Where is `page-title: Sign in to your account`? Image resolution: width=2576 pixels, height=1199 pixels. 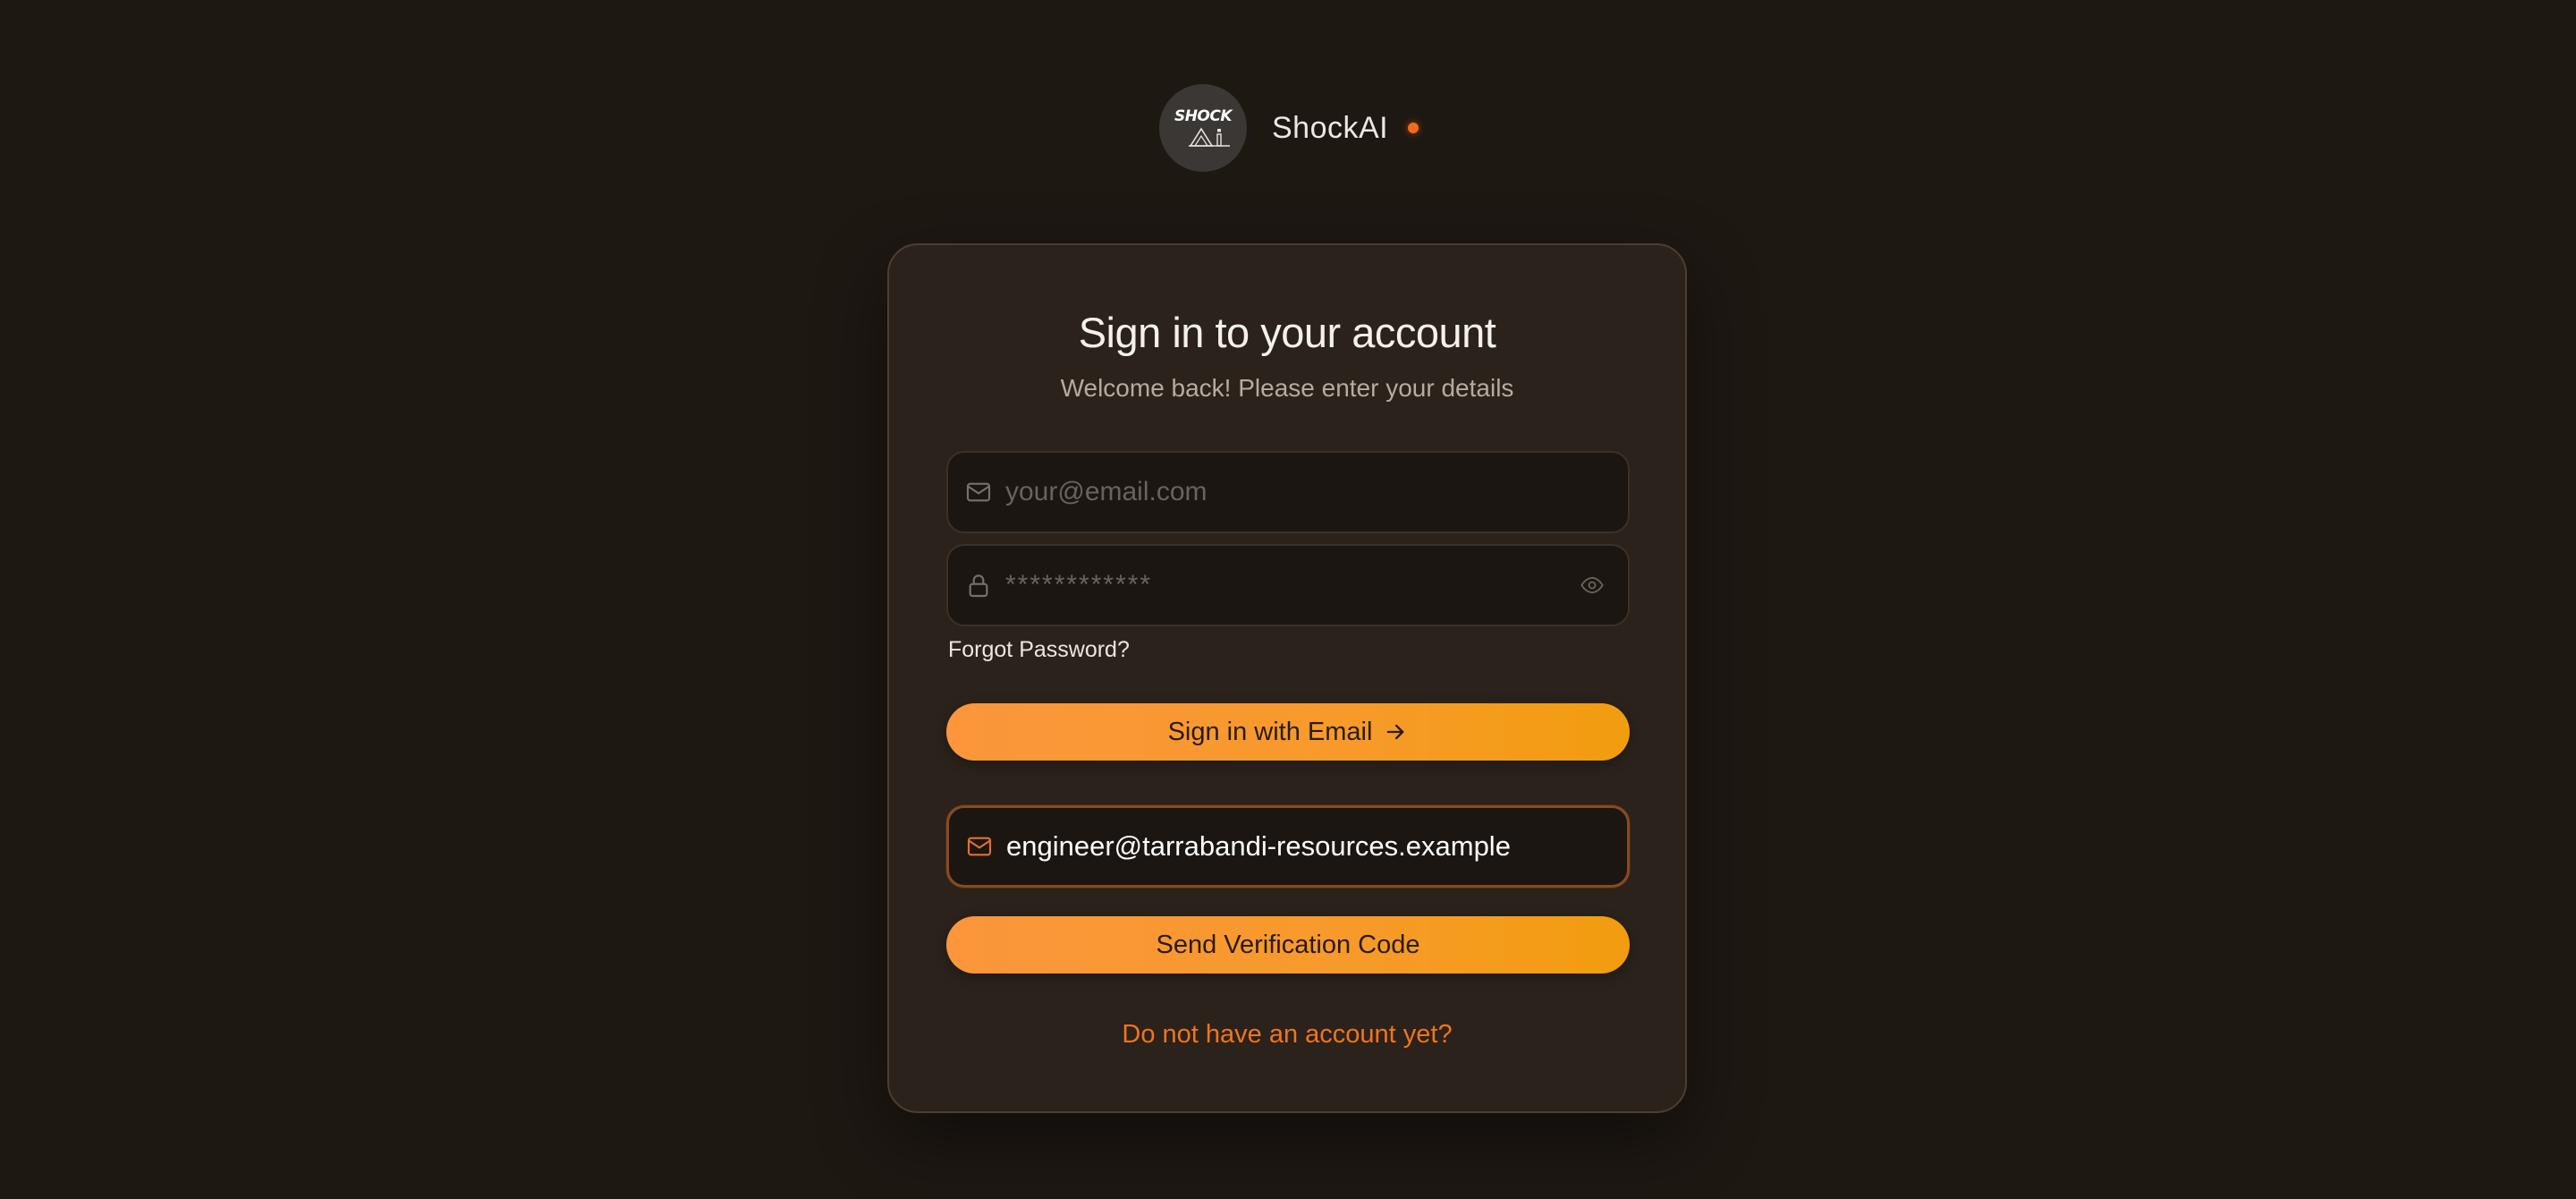 page-title: Sign in to your account is located at coordinates (1287, 332).